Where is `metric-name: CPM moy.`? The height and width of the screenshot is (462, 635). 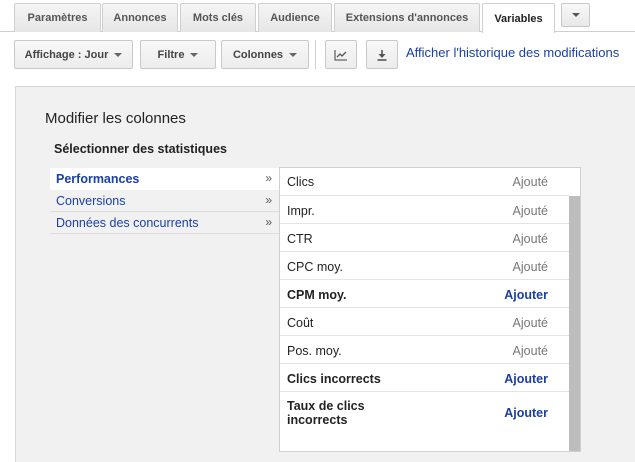
metric-name: CPM moy. is located at coordinates (317, 295).